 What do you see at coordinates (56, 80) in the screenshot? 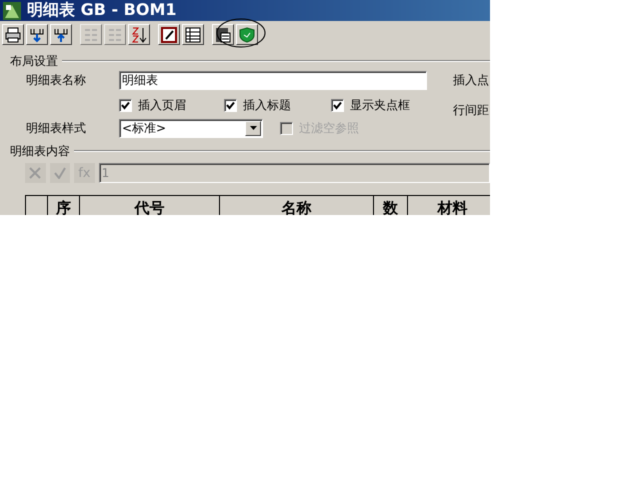
I see `field-label: 明细表名称` at bounding box center [56, 80].